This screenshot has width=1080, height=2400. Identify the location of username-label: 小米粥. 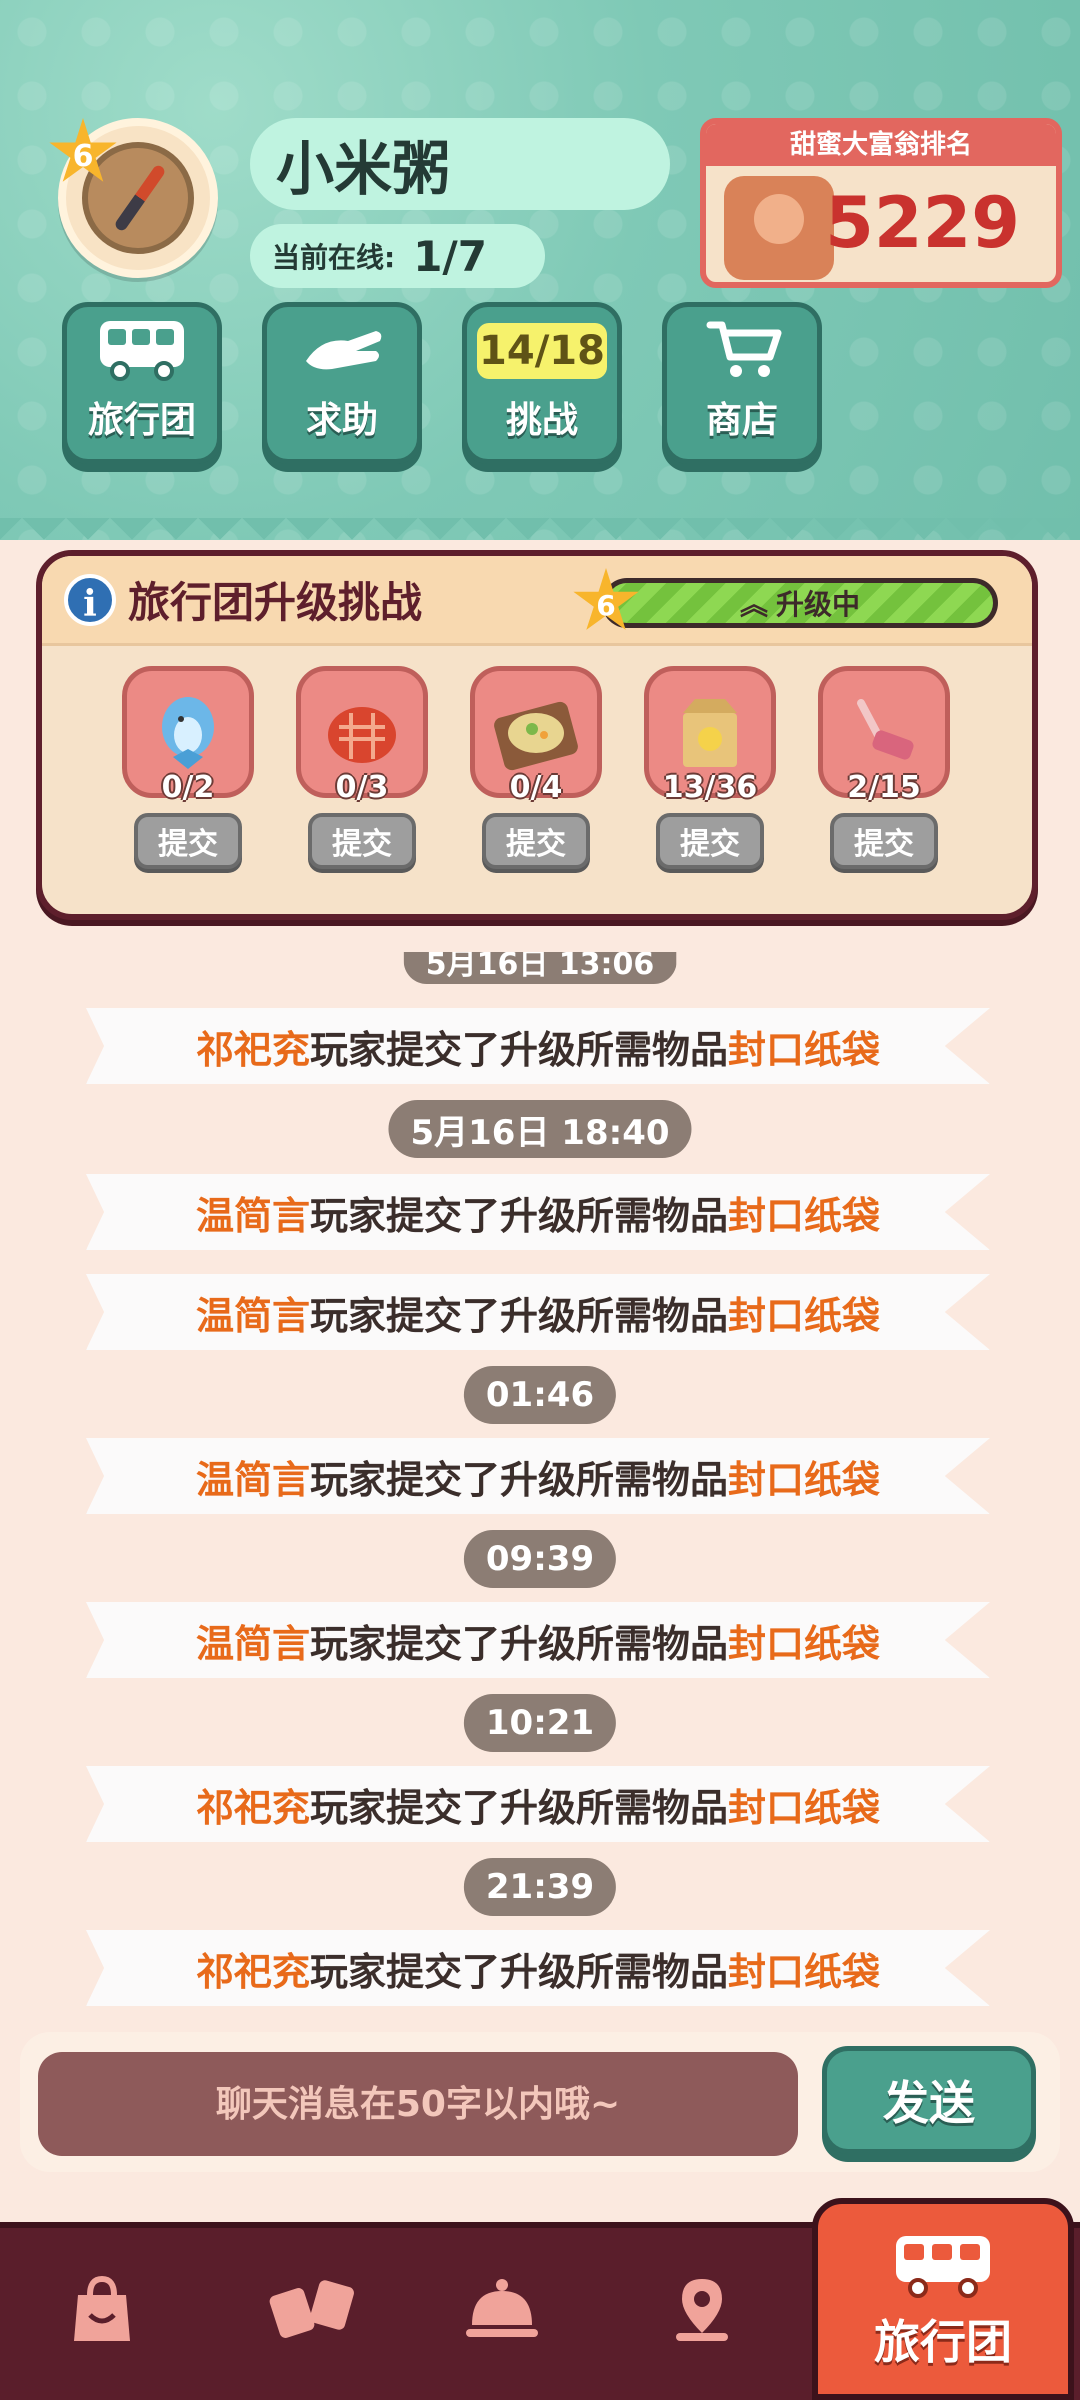
(460, 164).